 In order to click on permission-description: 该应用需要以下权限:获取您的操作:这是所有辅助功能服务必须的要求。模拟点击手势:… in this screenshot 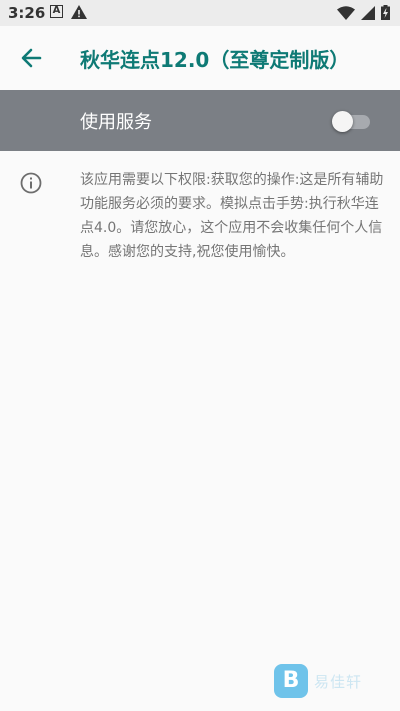, I will do `click(232, 216)`.